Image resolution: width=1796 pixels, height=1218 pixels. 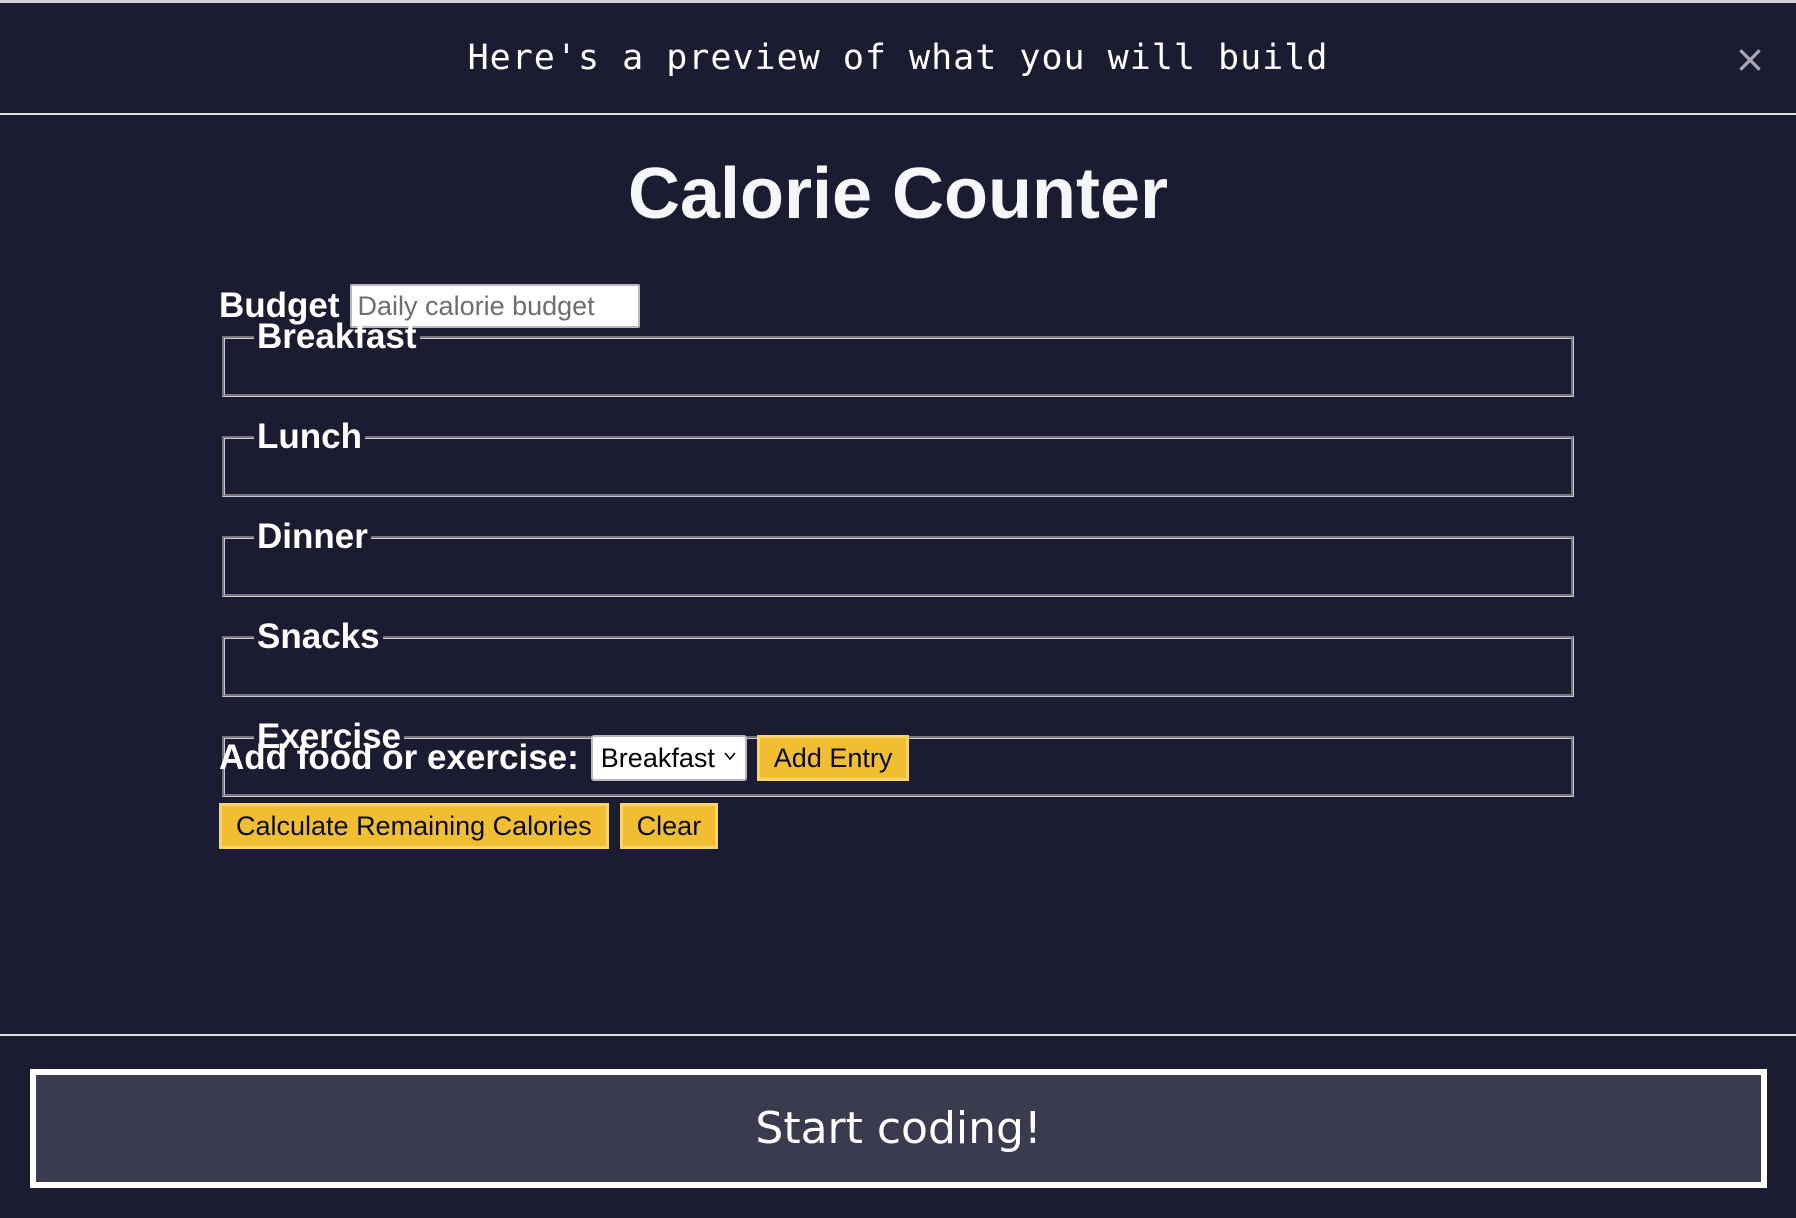 I want to click on action-row: Calculate Remaining Calories Clear, so click(x=469, y=826).